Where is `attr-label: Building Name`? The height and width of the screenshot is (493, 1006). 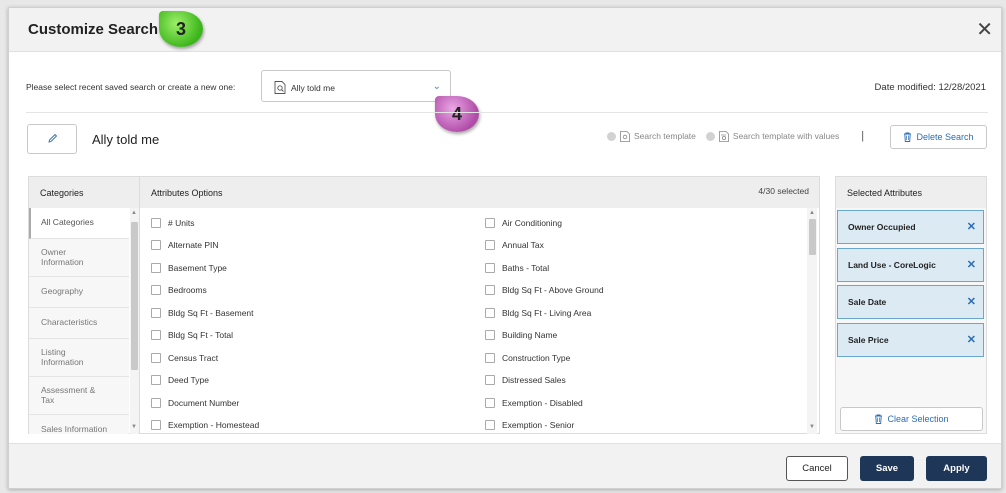
attr-label: Building Name is located at coordinates (530, 335).